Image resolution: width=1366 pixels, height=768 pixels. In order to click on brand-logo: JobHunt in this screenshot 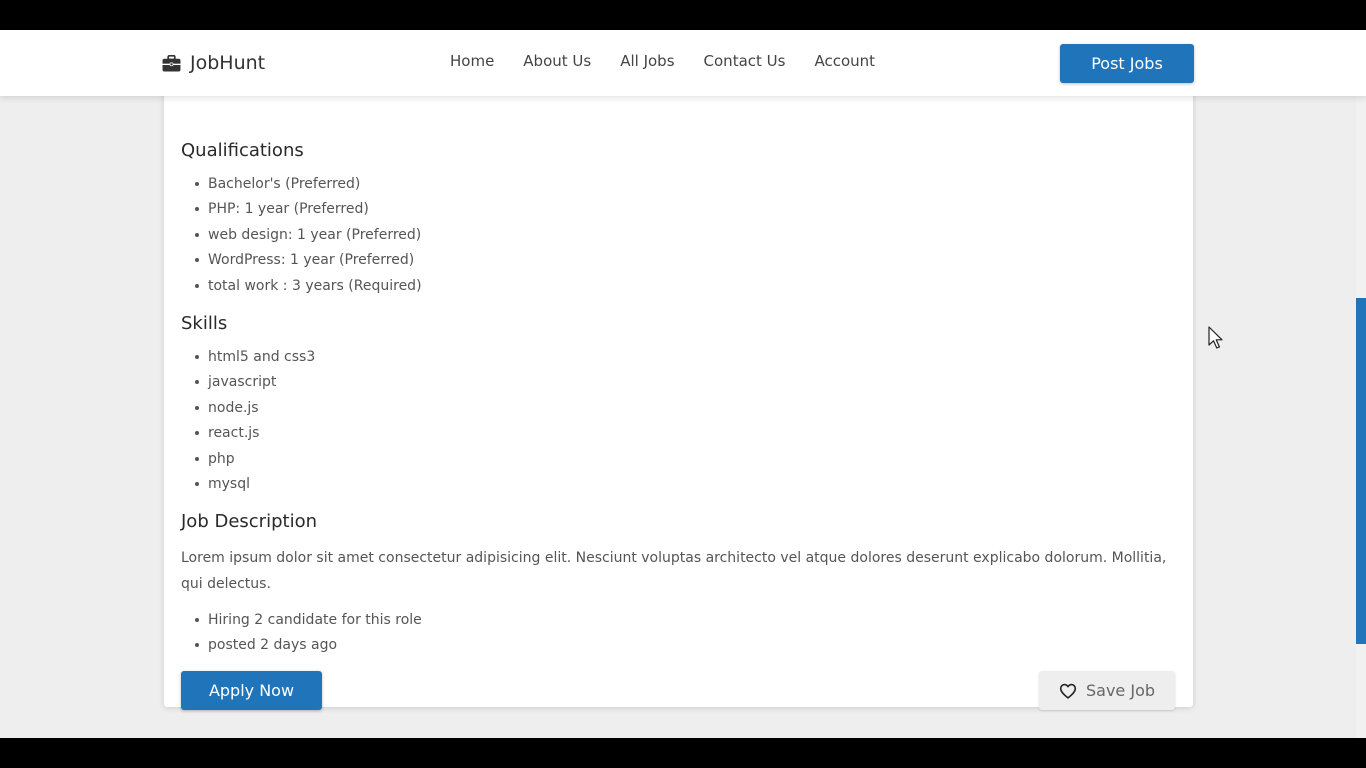, I will do `click(213, 63)`.